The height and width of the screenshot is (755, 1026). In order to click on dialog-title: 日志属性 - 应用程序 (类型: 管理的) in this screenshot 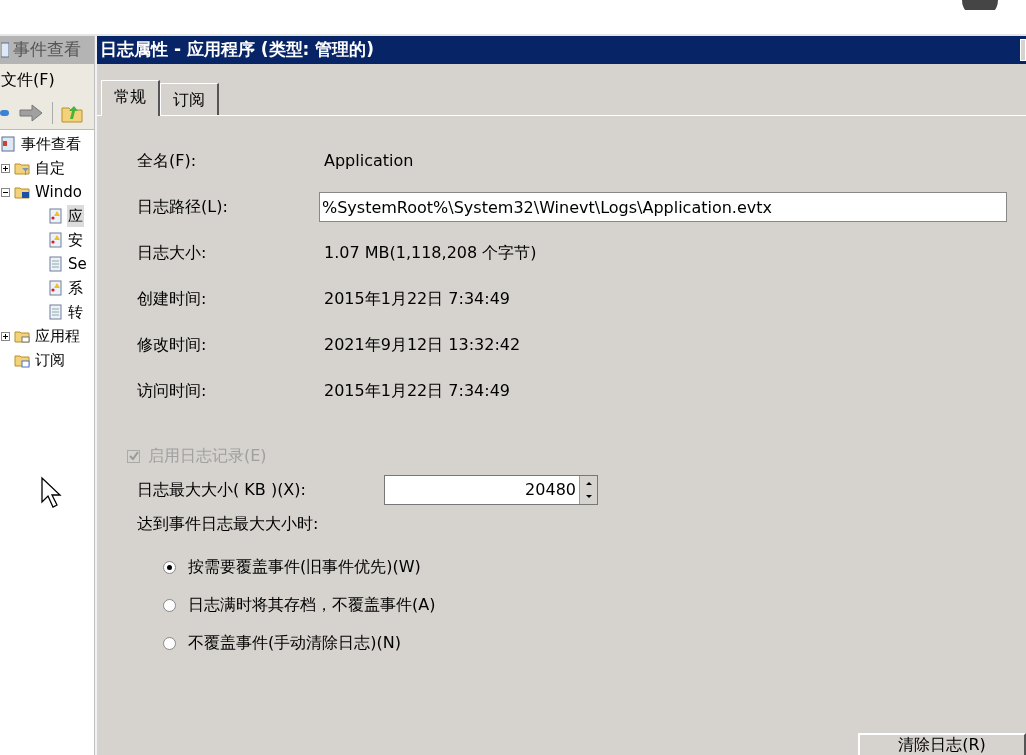, I will do `click(237, 50)`.